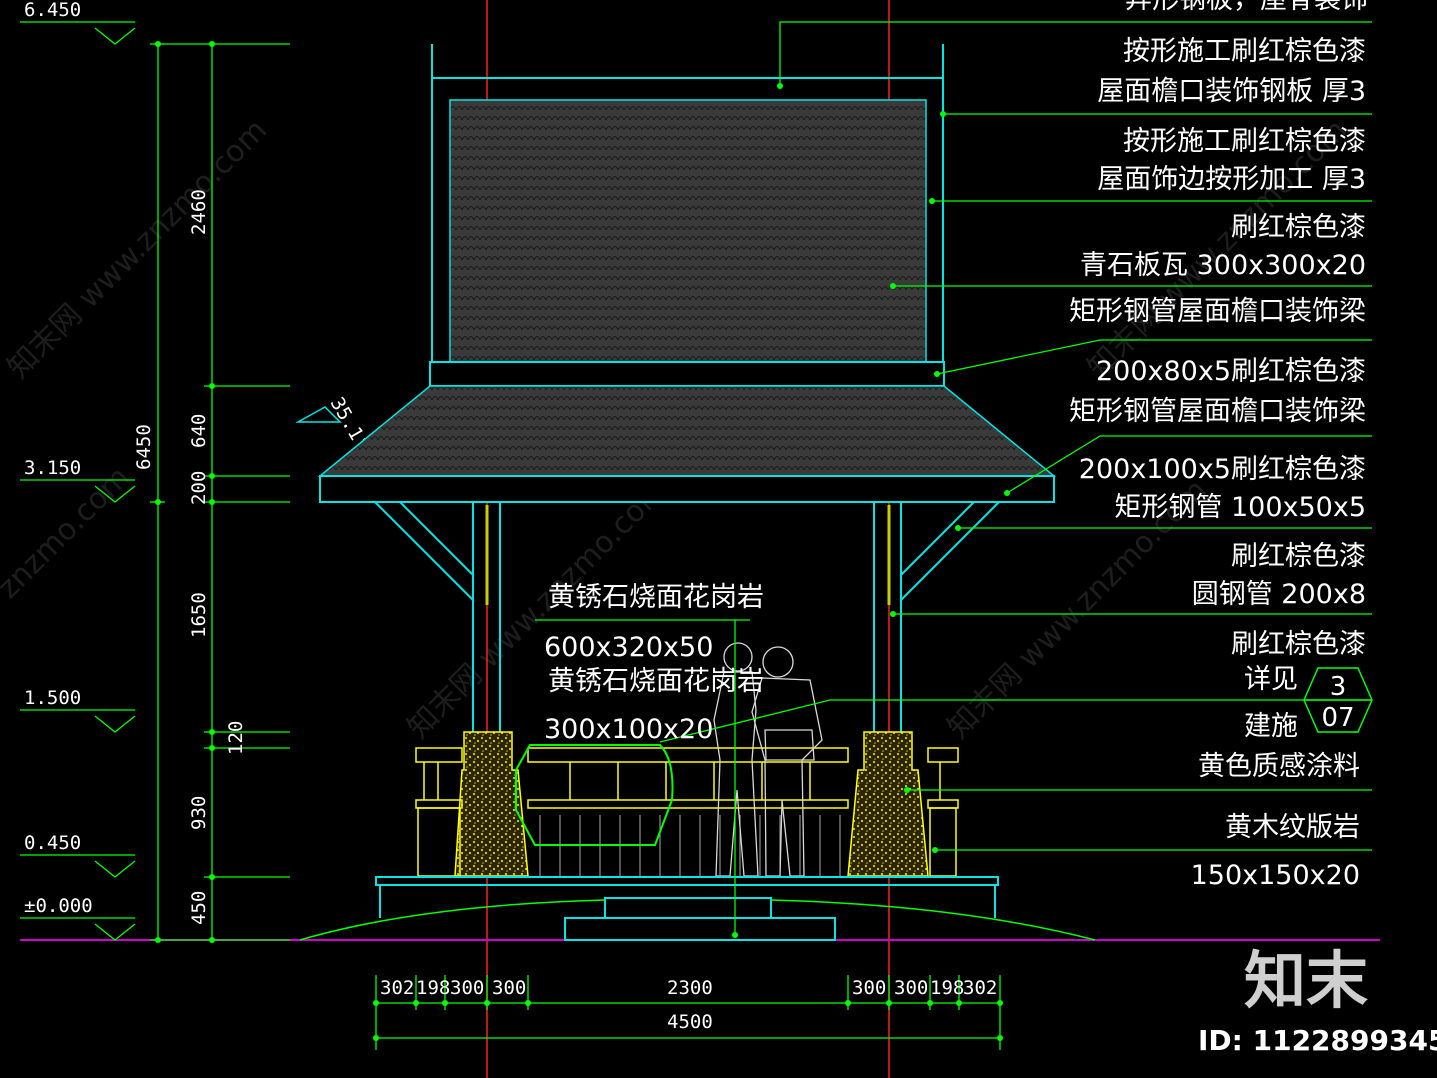 The height and width of the screenshot is (1078, 1437). Describe the element at coordinates (52, 468) in the screenshot. I see `level-label: 3.150` at that location.